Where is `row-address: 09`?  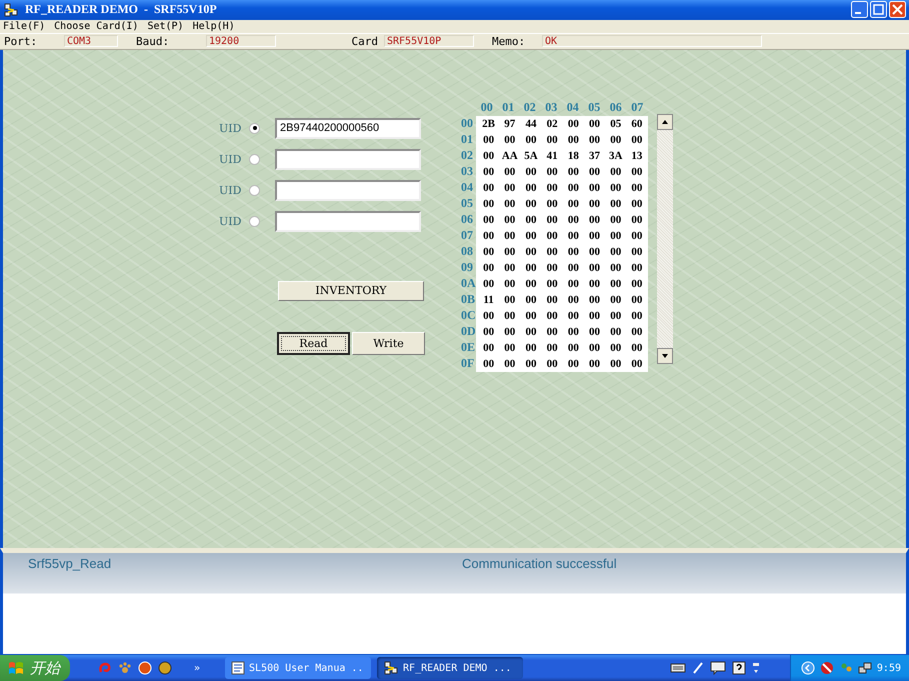
row-address: 09 is located at coordinates (467, 268).